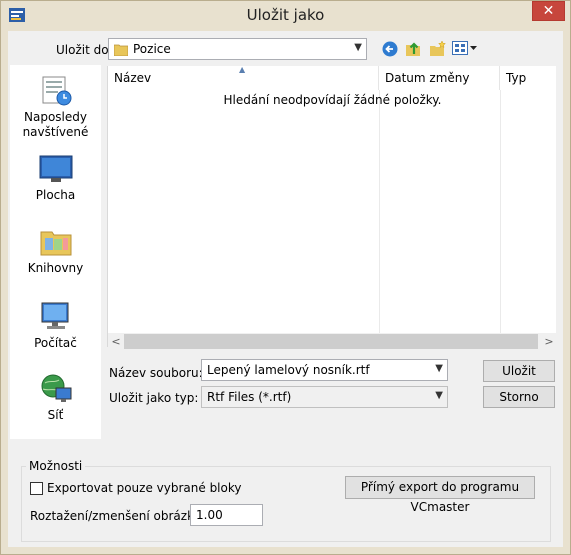 This screenshot has width=571, height=555. I want to click on place-desktop: Plocha, so click(55, 178).